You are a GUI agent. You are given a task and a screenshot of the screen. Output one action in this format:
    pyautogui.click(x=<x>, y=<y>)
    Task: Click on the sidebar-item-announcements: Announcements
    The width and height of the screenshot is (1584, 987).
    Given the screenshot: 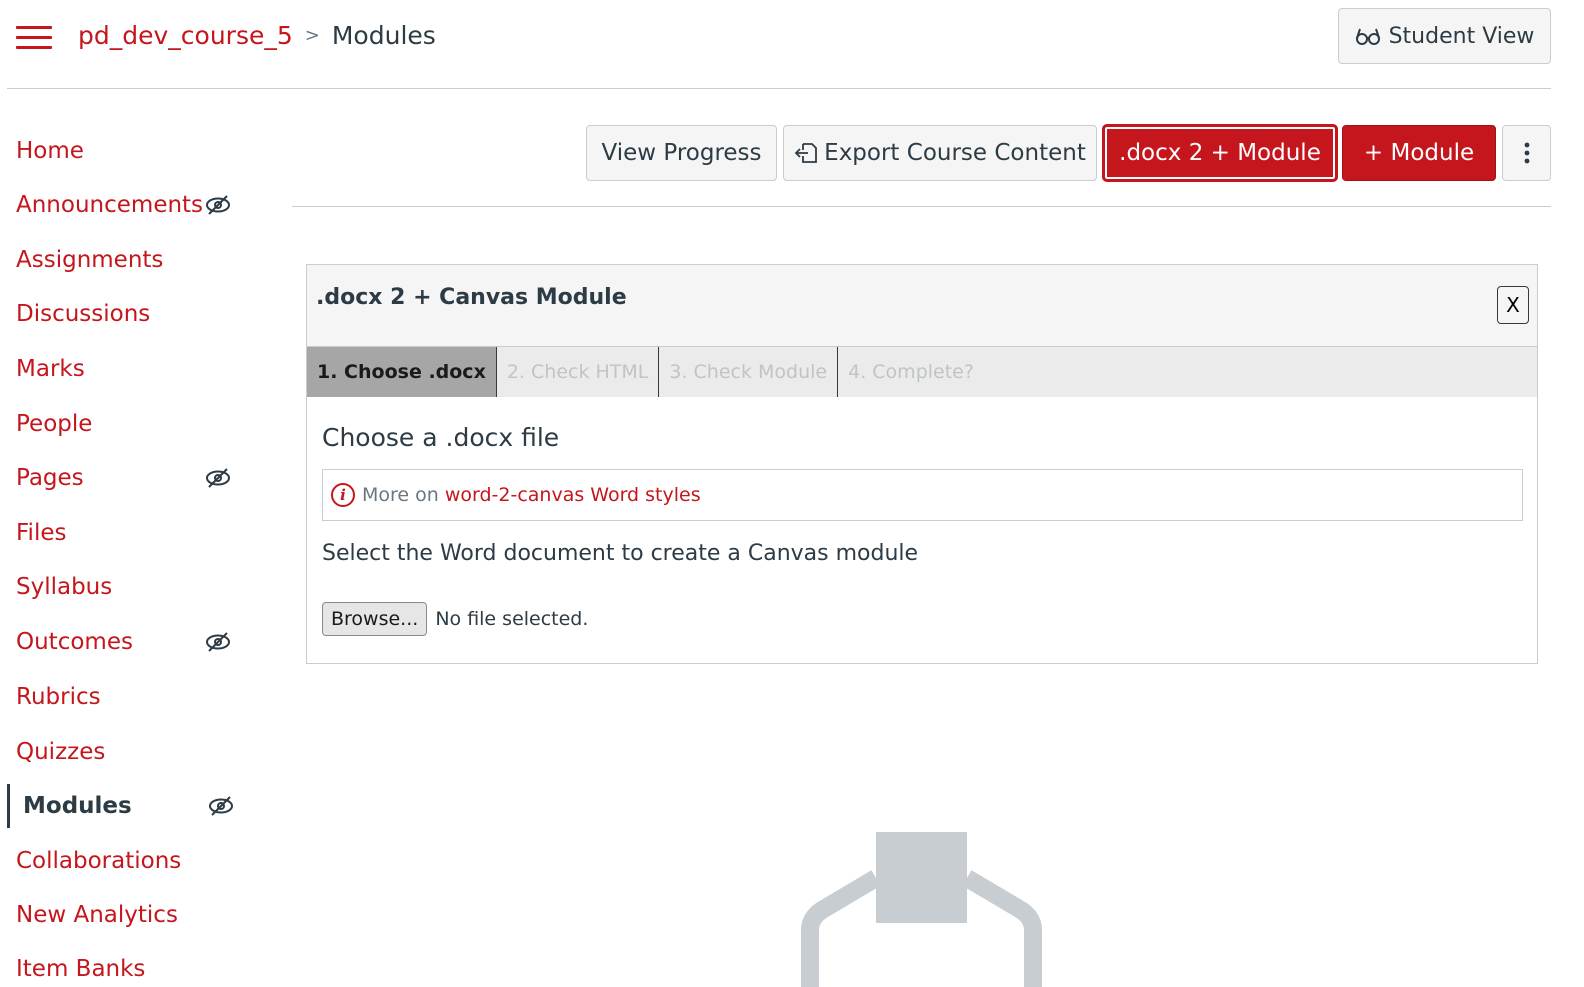 What is the action you would take?
    pyautogui.click(x=125, y=205)
    